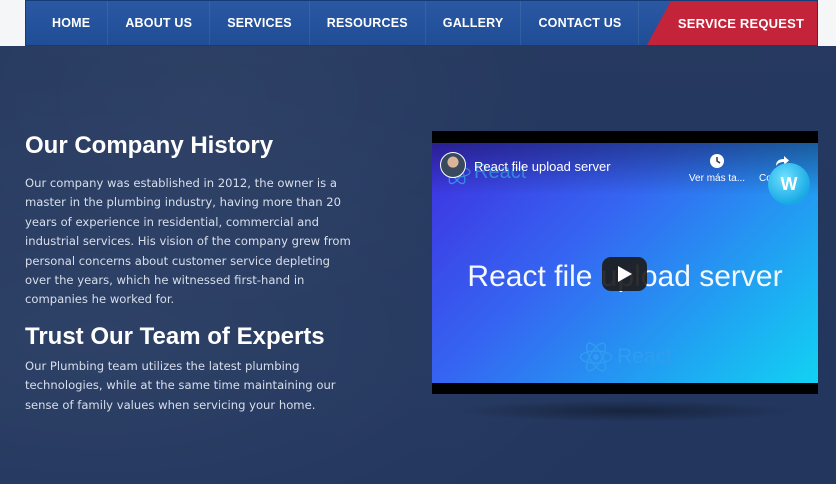  Describe the element at coordinates (159, 23) in the screenshot. I see `nav-about-us: ABOUT US` at that location.